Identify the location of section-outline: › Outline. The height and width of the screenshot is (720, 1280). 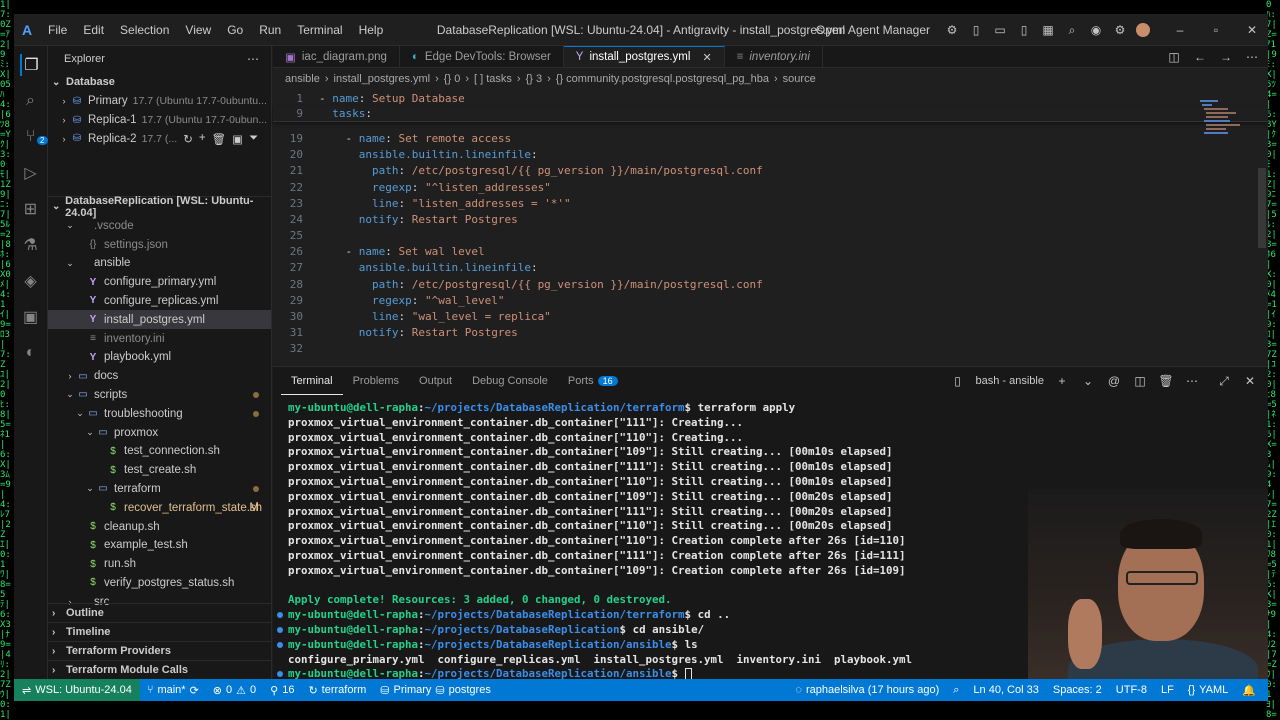
(159, 612).